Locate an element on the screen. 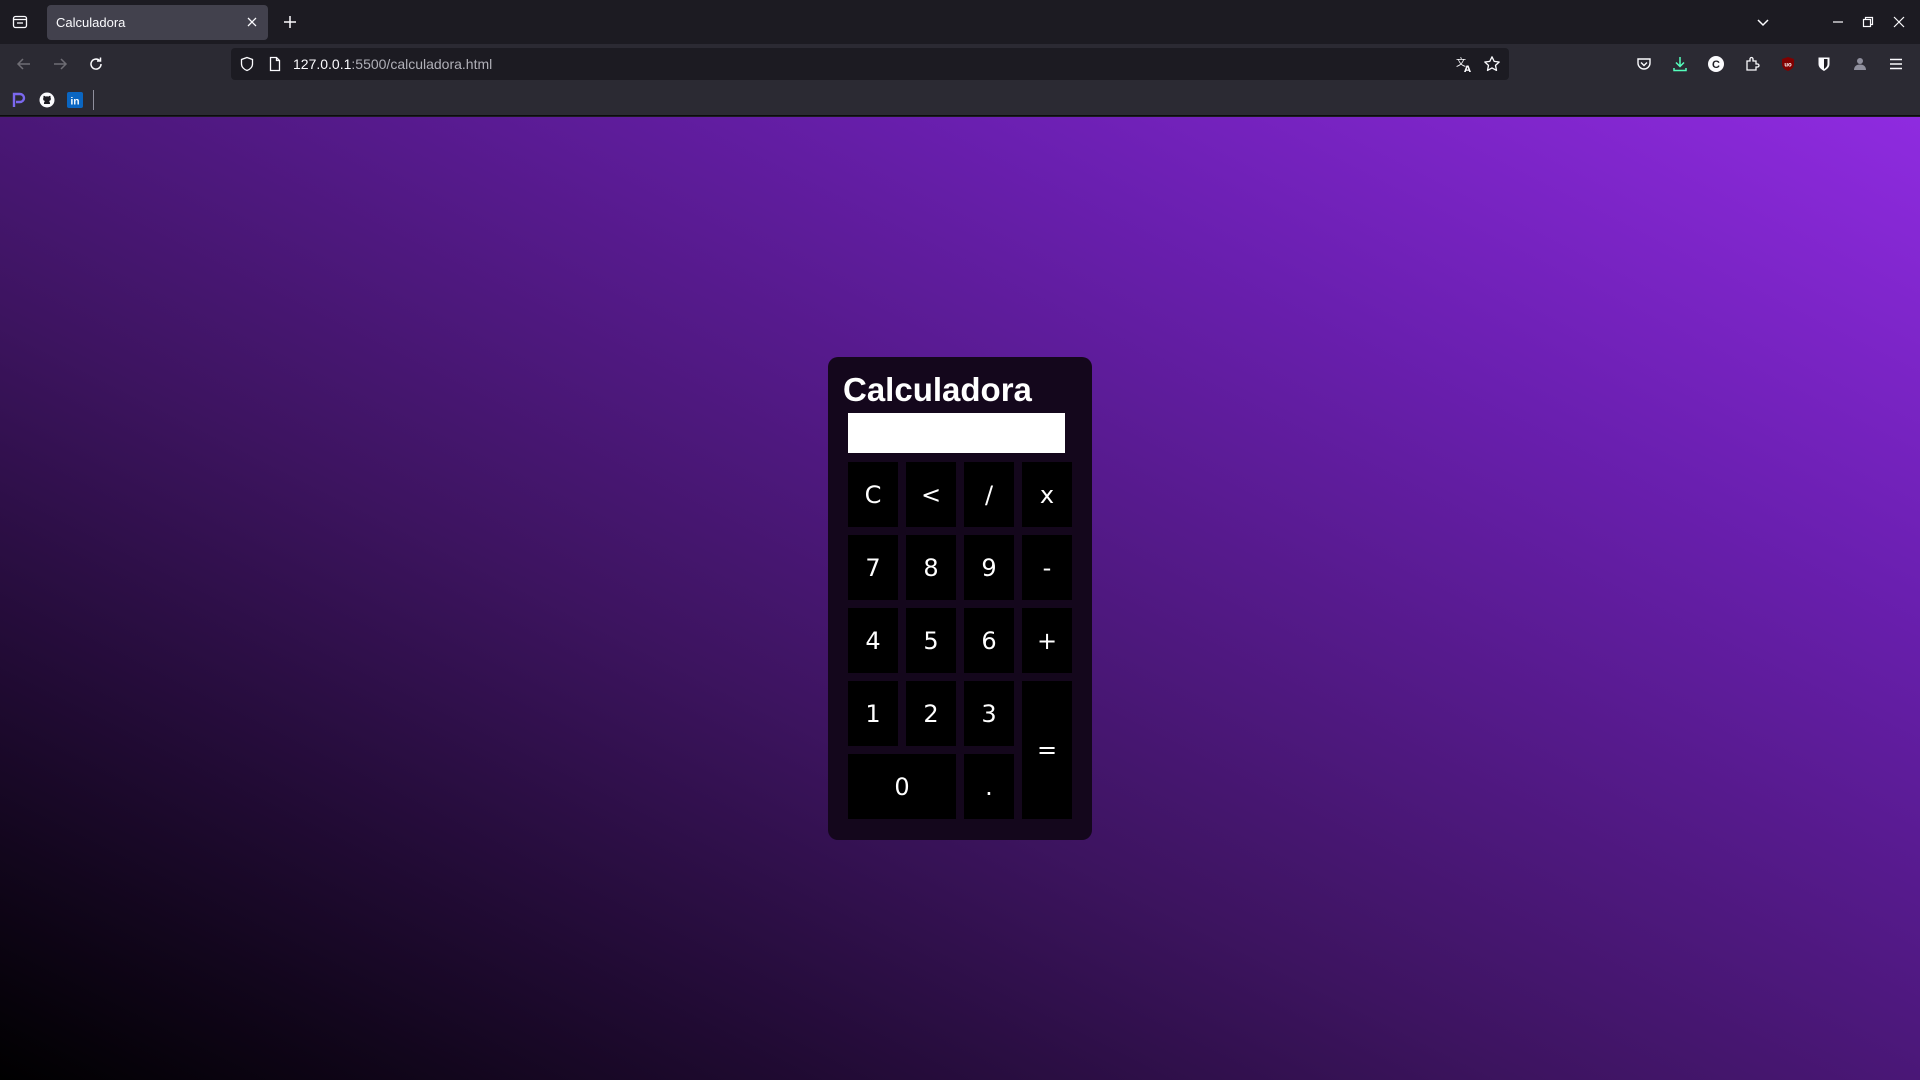 The width and height of the screenshot is (1920, 1080). bookmarks-toolbar: in is located at coordinates (960, 100).